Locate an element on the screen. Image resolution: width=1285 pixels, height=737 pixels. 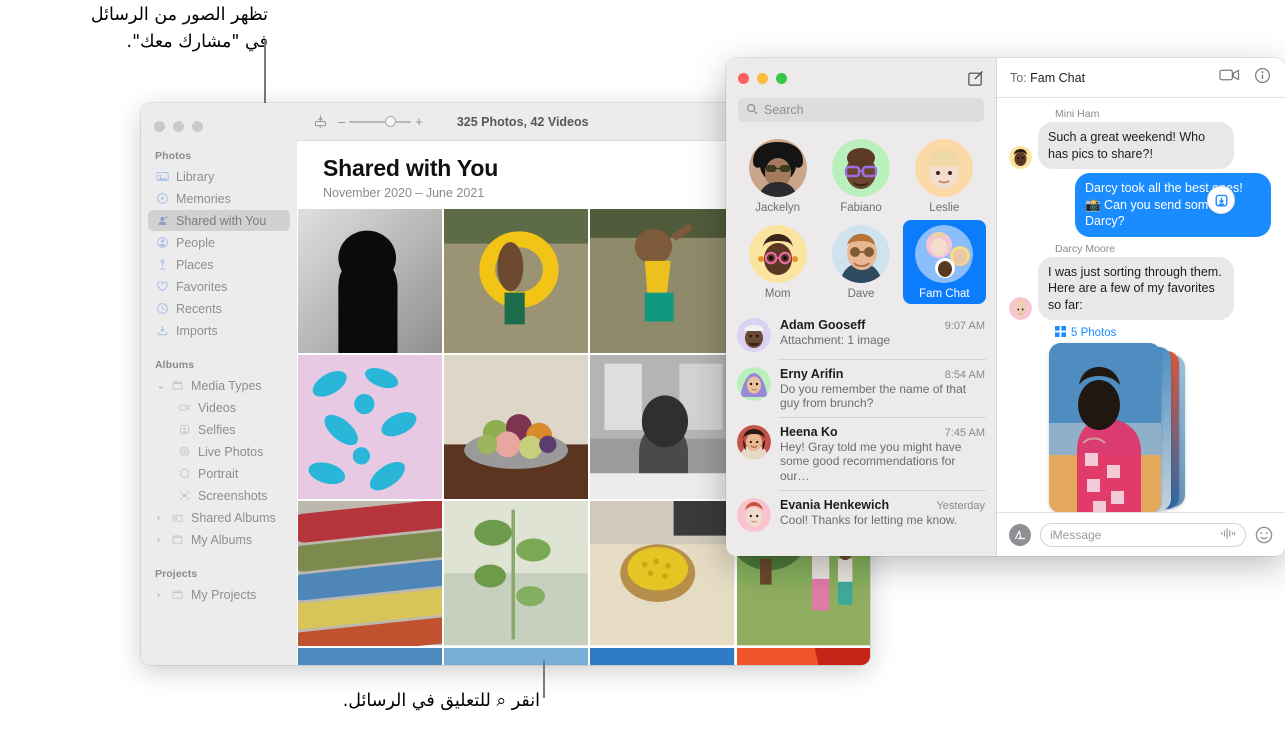
pinned-mom: Mom is located at coordinates (777, 262).